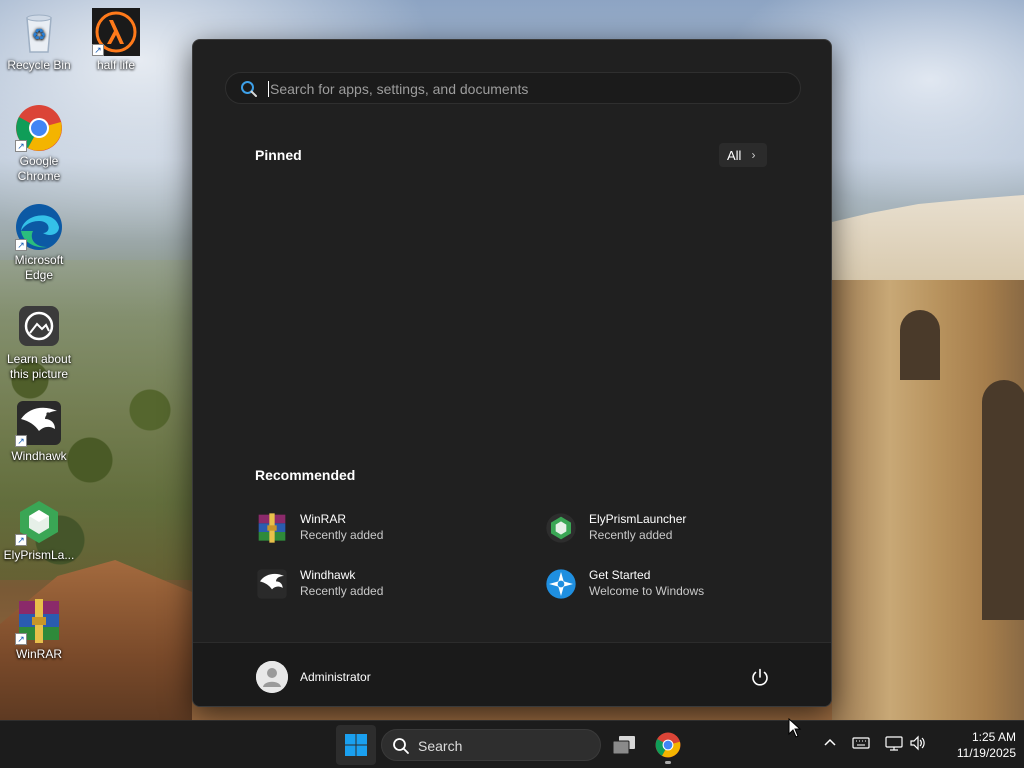  I want to click on speaker-icon, so click(917, 743).